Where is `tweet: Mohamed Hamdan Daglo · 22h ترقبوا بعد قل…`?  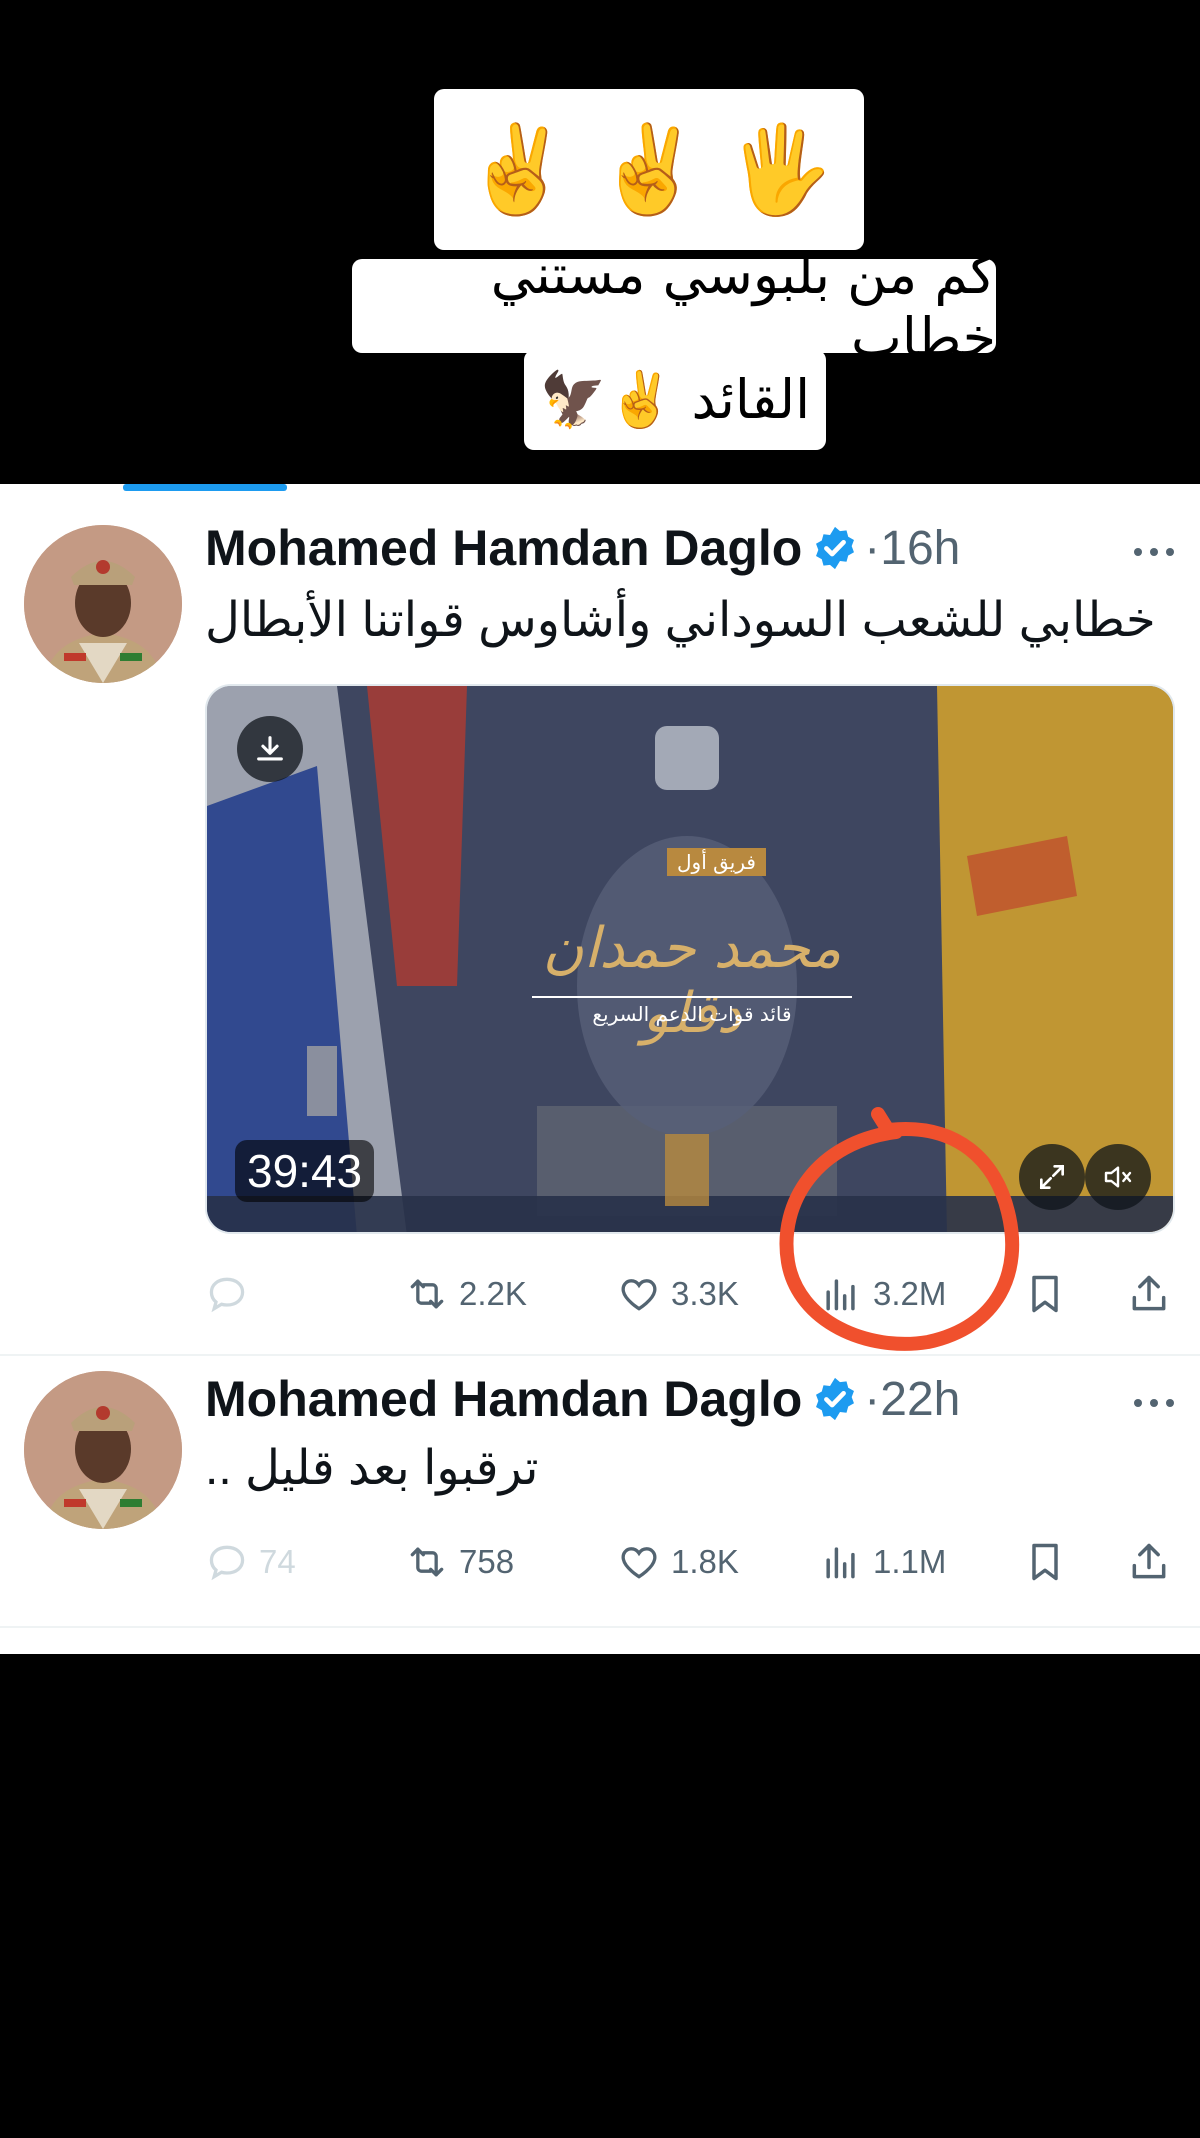 tweet: Mohamed Hamdan Daglo · 22h ترقبوا بعد قل… is located at coordinates (600, 1492).